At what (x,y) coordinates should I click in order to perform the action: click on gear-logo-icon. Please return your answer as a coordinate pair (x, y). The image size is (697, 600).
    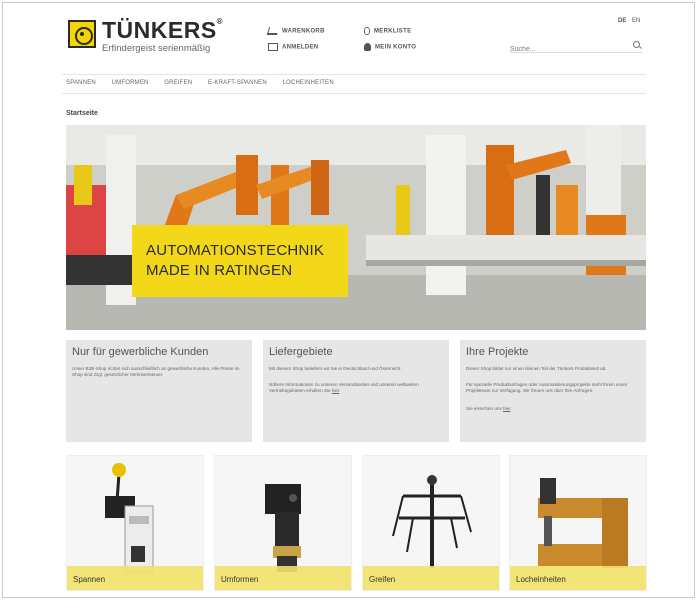
    Looking at the image, I should click on (82, 34).